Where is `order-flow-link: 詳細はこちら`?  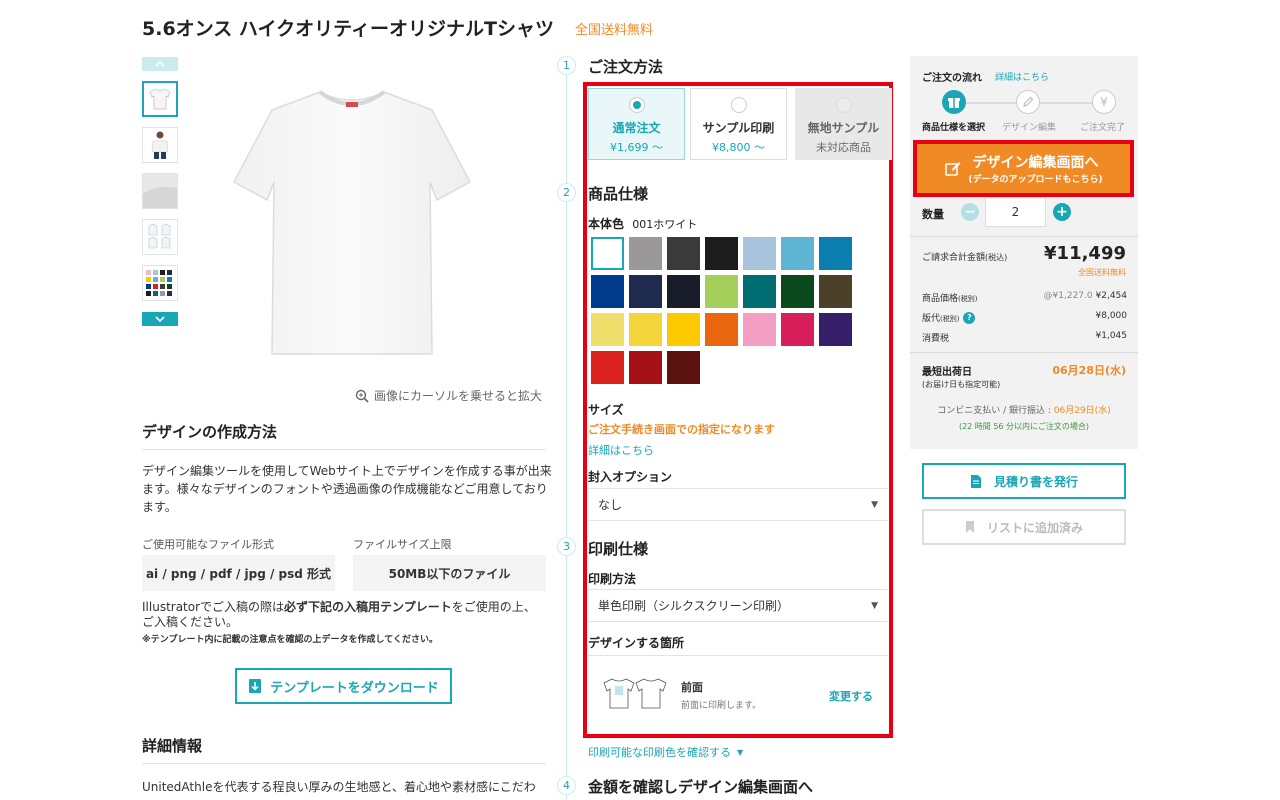
order-flow-link: 詳細はこちら is located at coordinates (1022, 76).